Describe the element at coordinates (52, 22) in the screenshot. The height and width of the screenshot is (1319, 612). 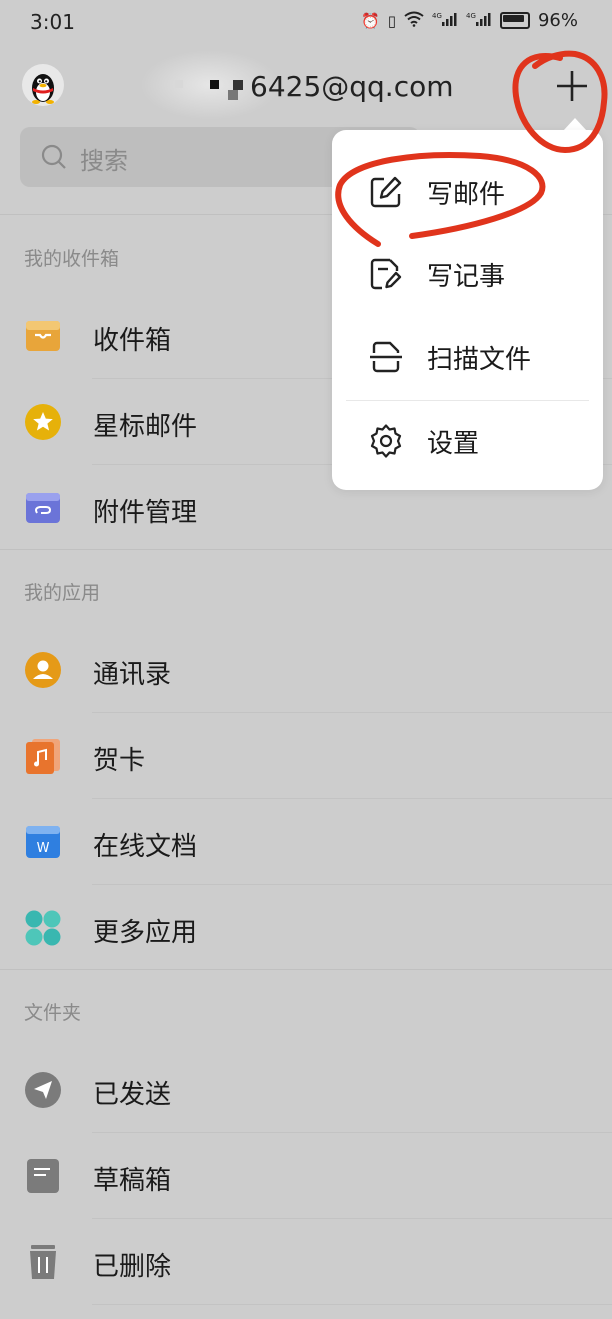
I see `status-time: 3:01` at that location.